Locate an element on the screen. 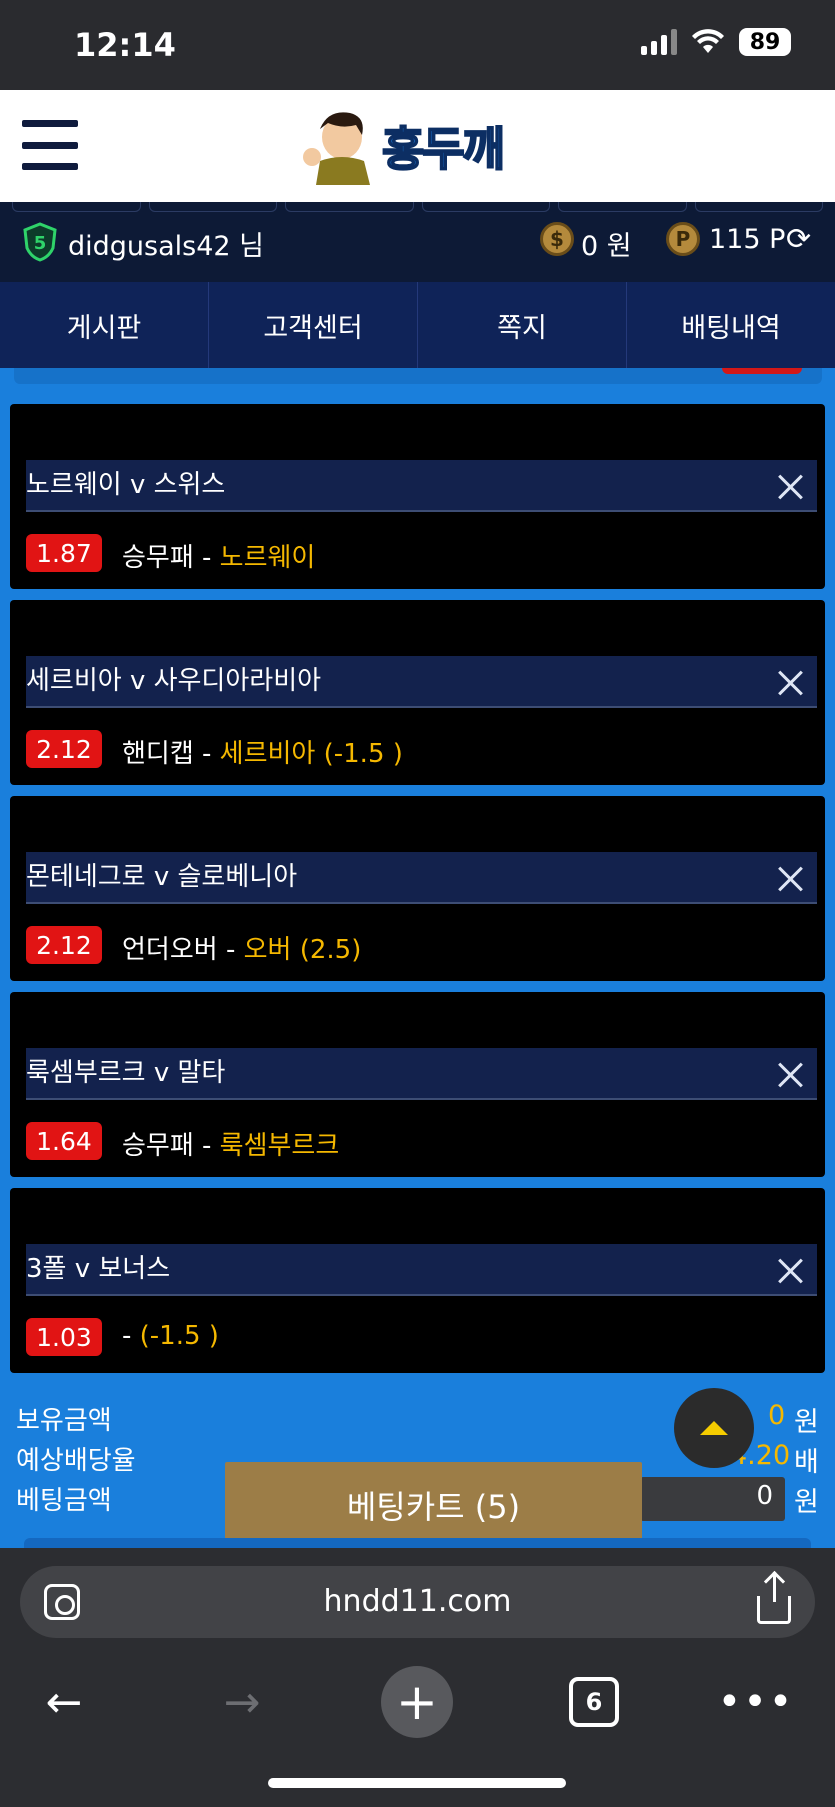  selection-label: 세르비아 (-1.5 ) is located at coordinates (311, 754).